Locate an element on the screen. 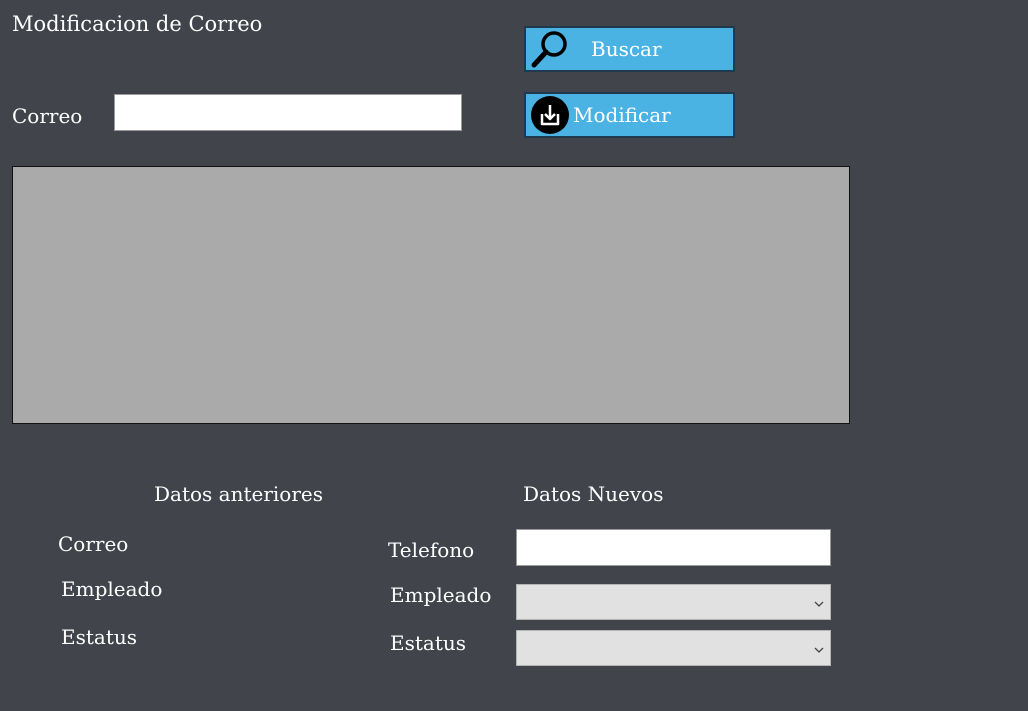 This screenshot has width=1028, height=711. prev-estatus-label: Estatus is located at coordinates (99, 637).